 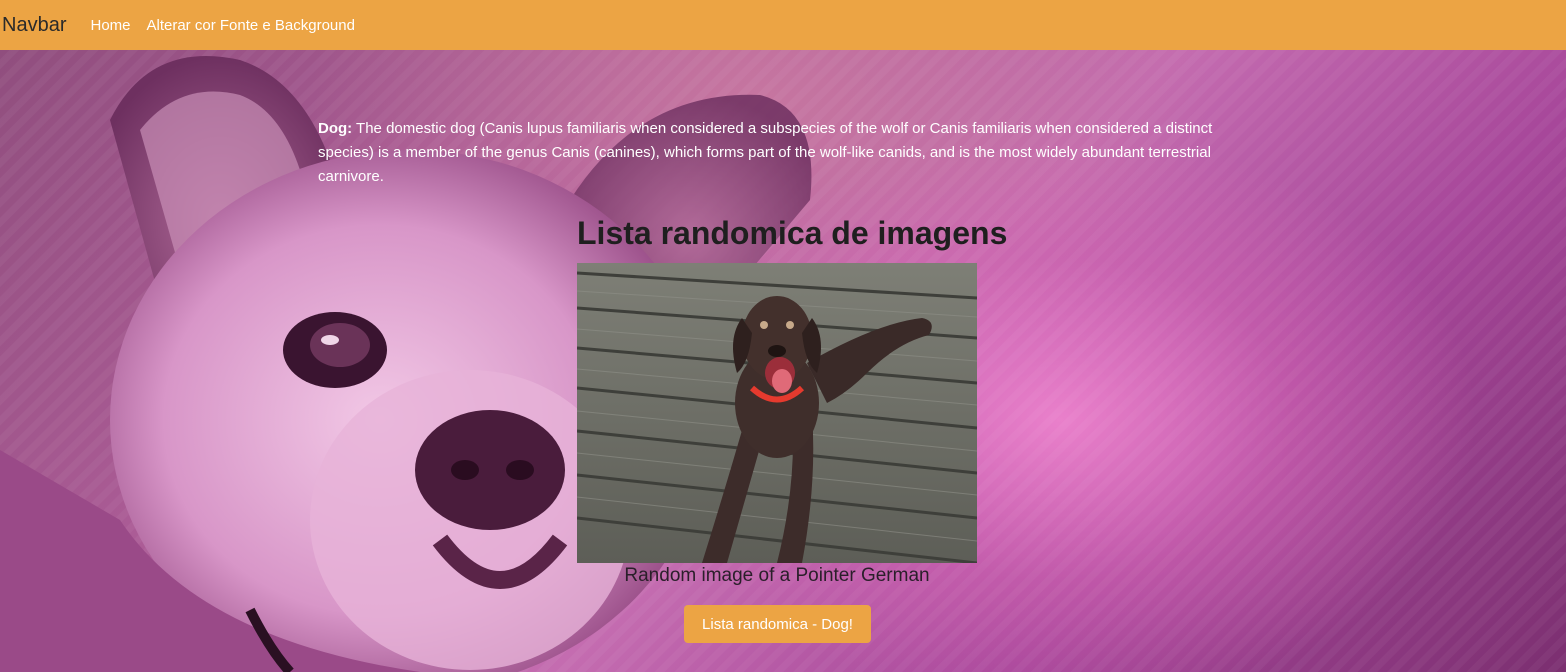 What do you see at coordinates (251, 25) in the screenshot?
I see `nav-link-alterar-cor: Alterar cor Fonte e Background` at bounding box center [251, 25].